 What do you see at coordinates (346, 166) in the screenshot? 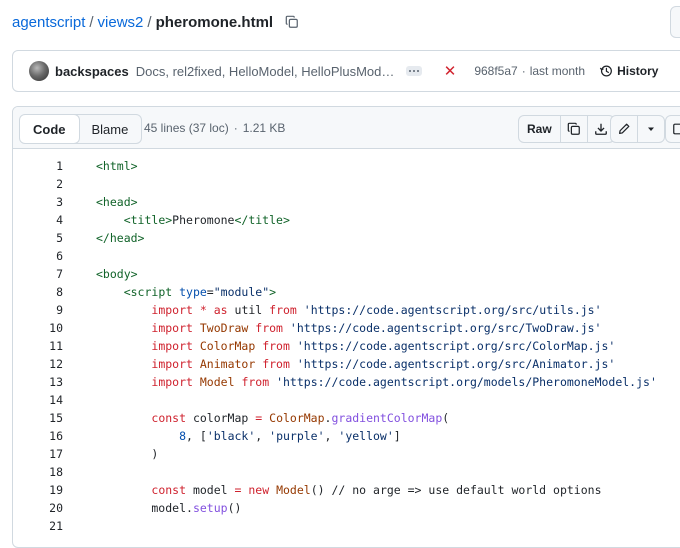
I see `code-line: 1 <html>` at bounding box center [346, 166].